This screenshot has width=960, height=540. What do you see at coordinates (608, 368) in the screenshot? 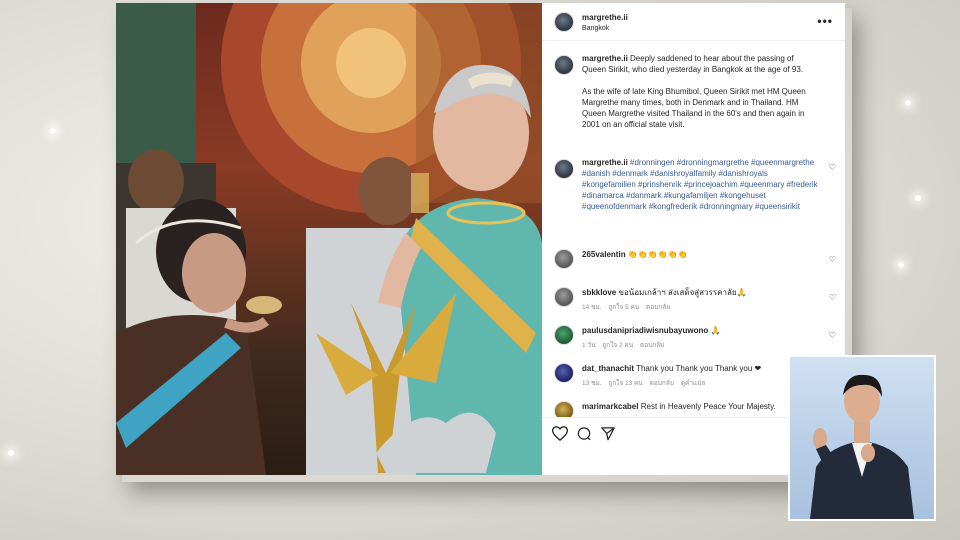
I see `comment-username: dat_thanachit` at bounding box center [608, 368].